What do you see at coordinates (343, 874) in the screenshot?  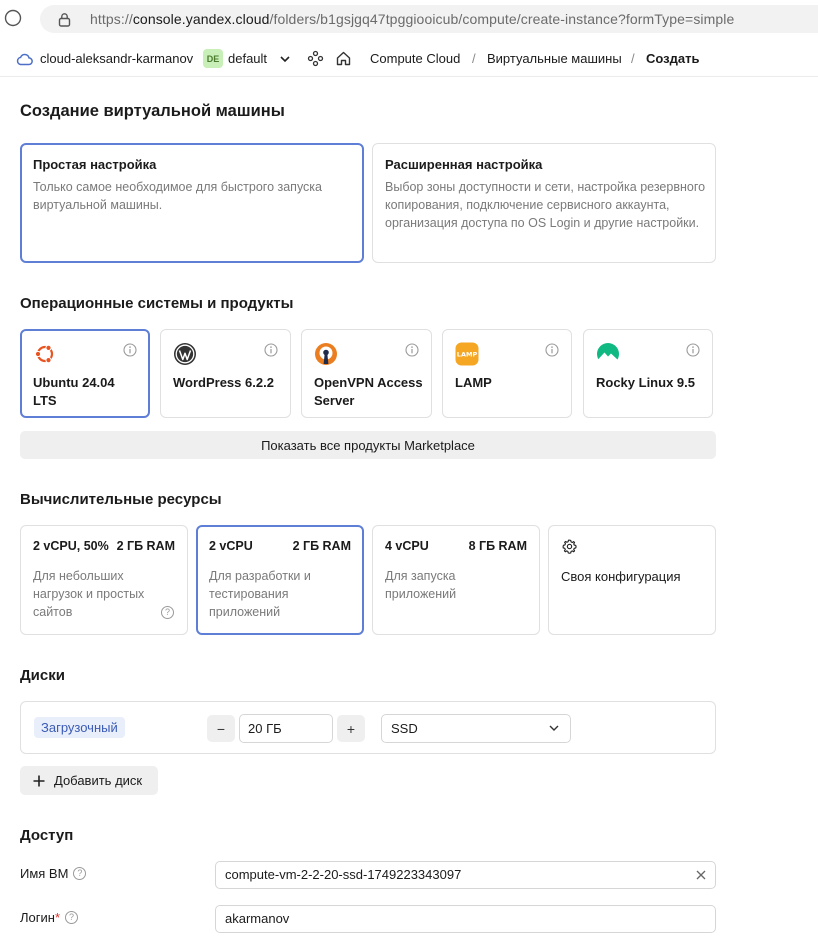 I see `vm-name-value: compute-vm-2-2-20-ssd-1749223343097` at bounding box center [343, 874].